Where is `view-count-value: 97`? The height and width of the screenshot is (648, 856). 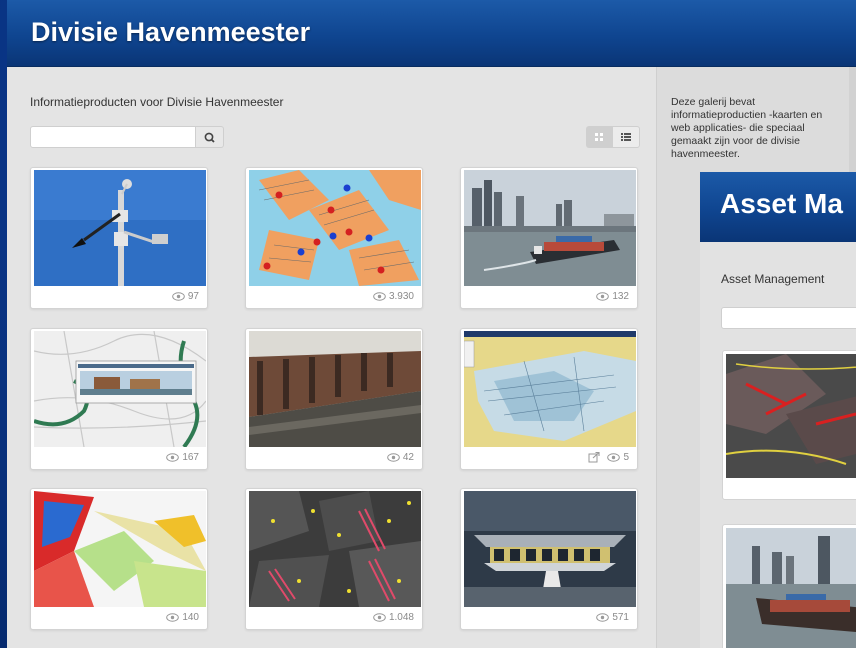
view-count-value: 97 is located at coordinates (193, 296).